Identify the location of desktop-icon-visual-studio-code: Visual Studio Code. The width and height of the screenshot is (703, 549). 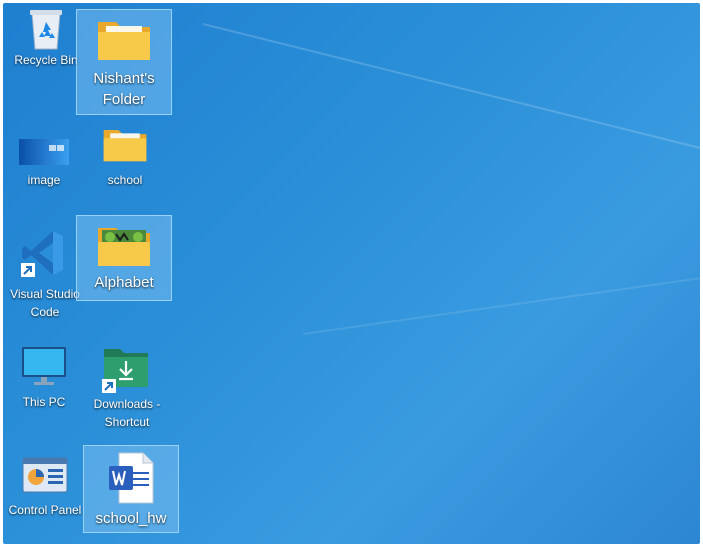
(45, 274).